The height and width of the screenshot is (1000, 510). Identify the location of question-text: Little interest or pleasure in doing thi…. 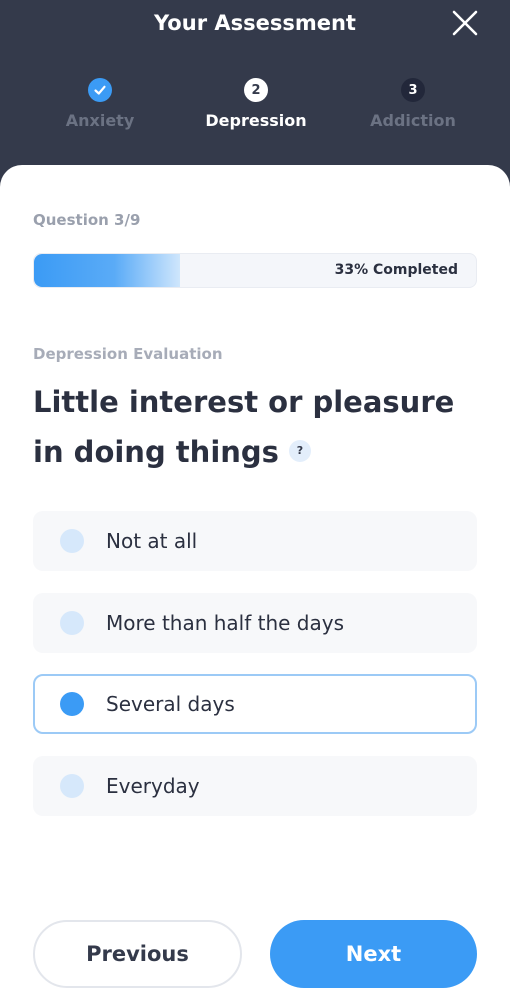
(244, 427).